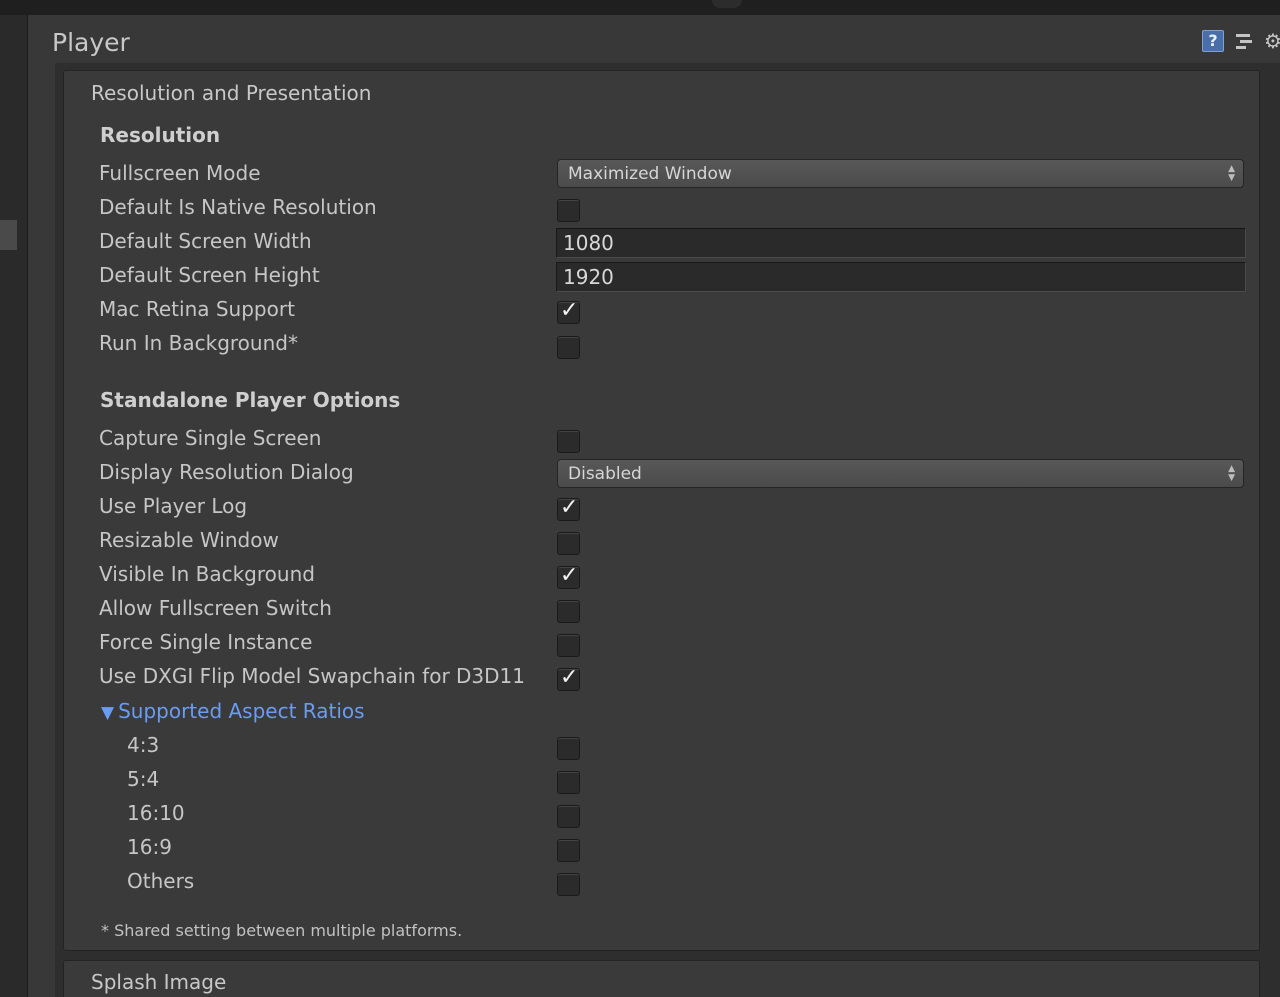 The width and height of the screenshot is (1280, 997). I want to click on capture-single-screen-checkbox, so click(568, 441).